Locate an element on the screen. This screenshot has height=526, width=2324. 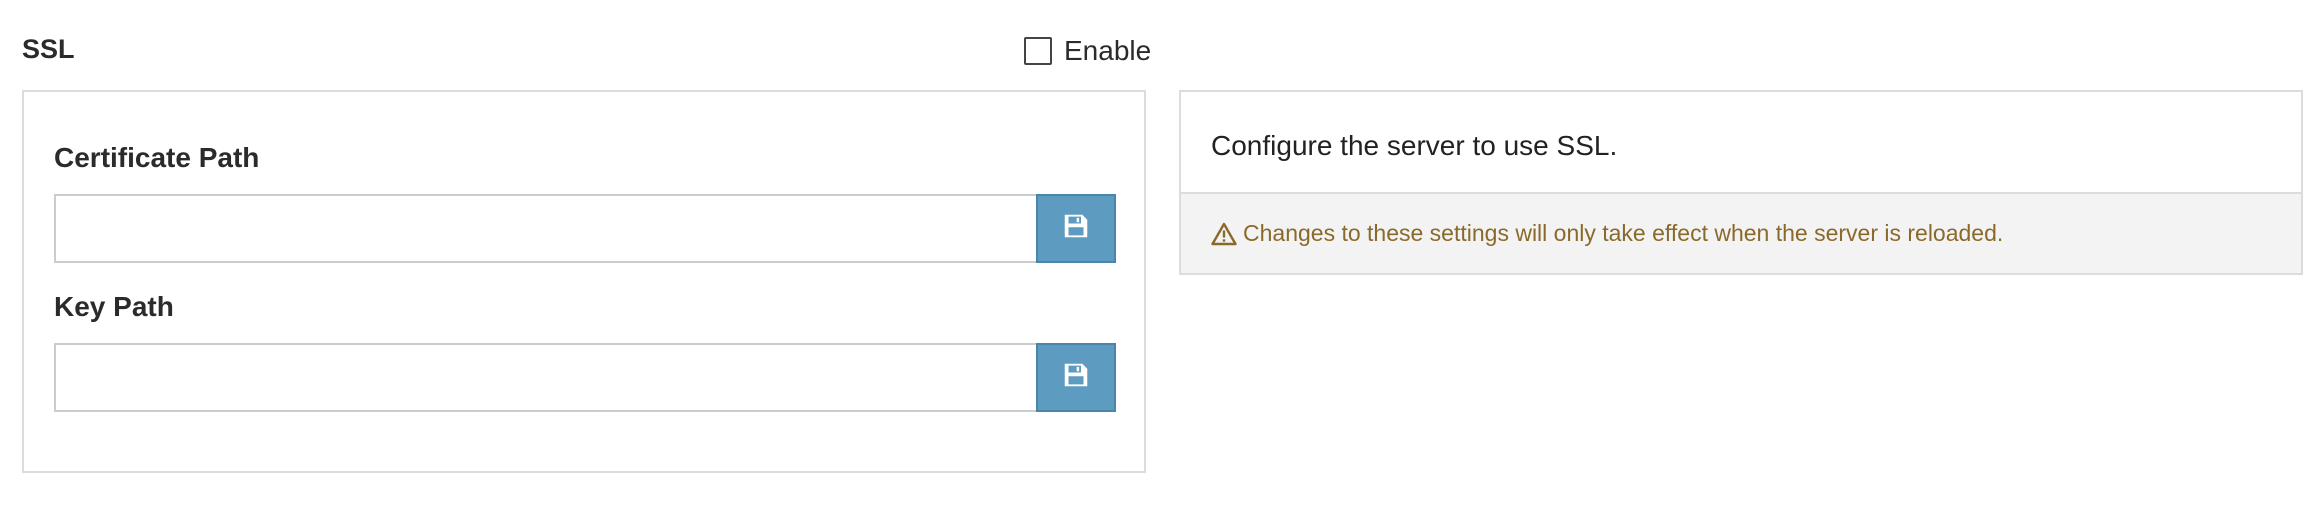
key-path-input is located at coordinates (545, 377).